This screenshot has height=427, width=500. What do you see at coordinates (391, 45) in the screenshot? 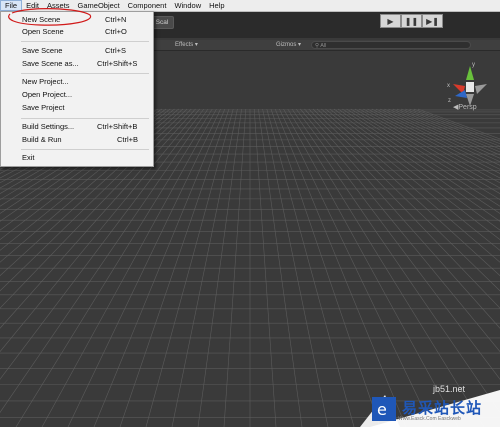
I see `scene-search-input: ⚲ All` at bounding box center [391, 45].